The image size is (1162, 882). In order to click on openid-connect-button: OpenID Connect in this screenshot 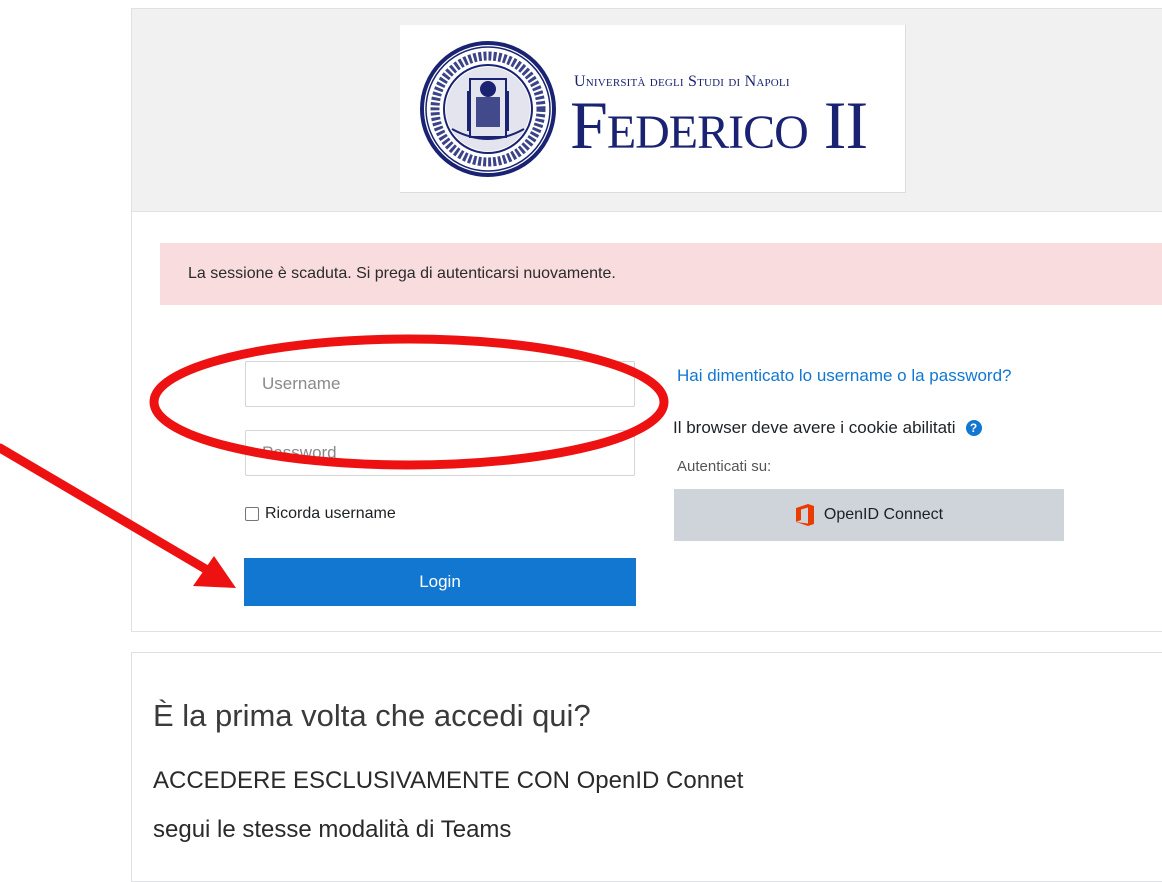, I will do `click(869, 515)`.